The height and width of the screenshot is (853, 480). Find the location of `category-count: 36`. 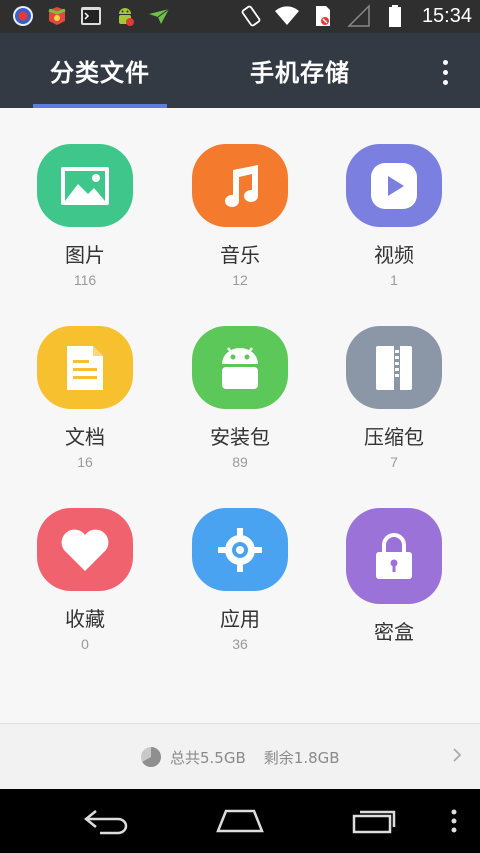

category-count: 36 is located at coordinates (240, 644).